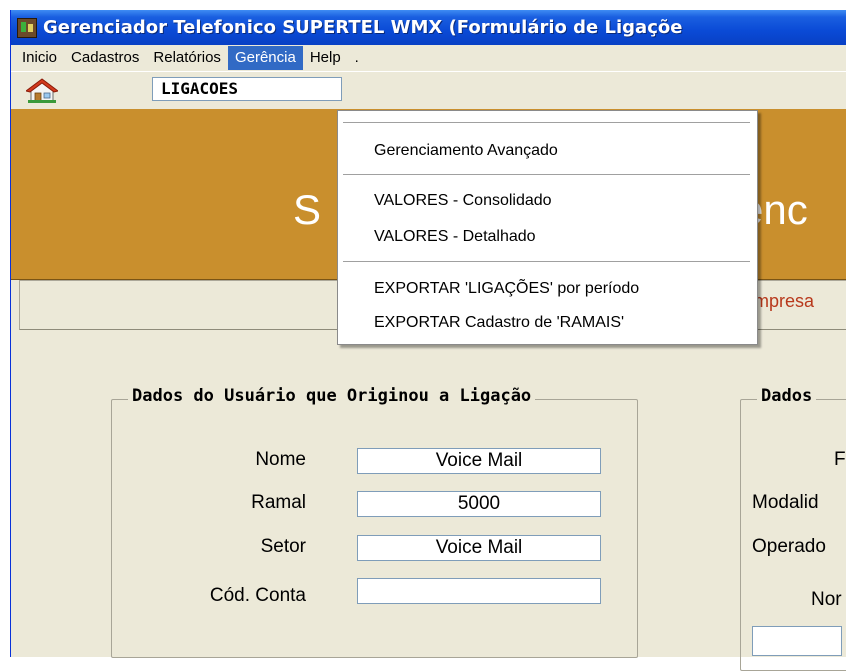 The image size is (846, 671). Describe the element at coordinates (265, 58) in the screenshot. I see `menu-gerencia: Gerência` at that location.